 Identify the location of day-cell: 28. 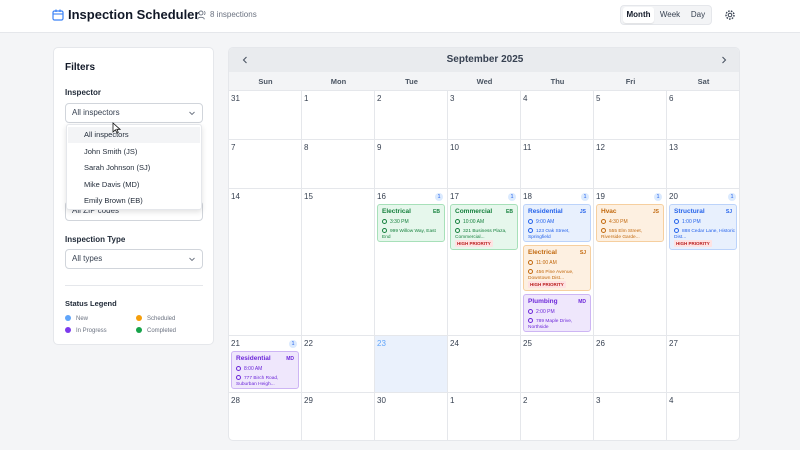
(265, 416).